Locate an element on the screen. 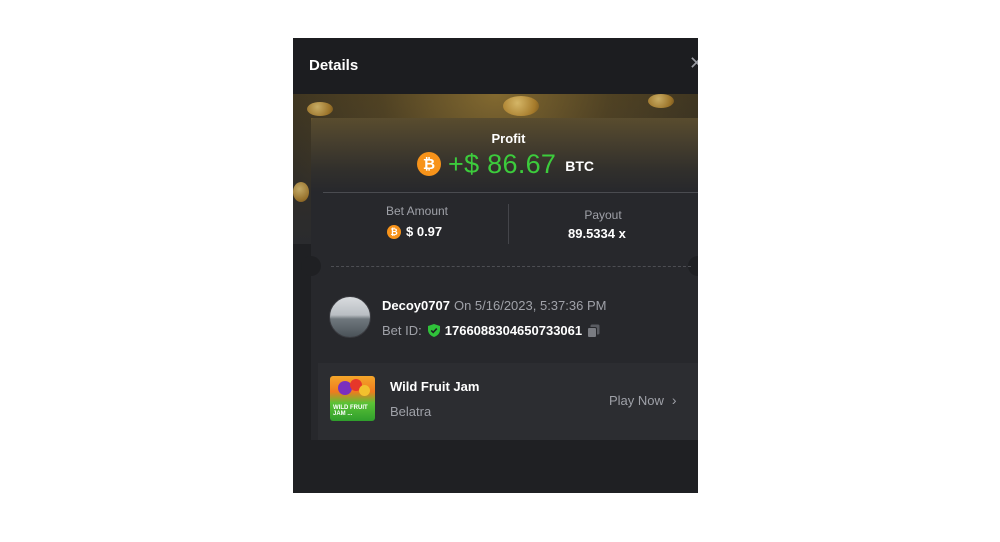  shield-check-icon is located at coordinates (433, 330).